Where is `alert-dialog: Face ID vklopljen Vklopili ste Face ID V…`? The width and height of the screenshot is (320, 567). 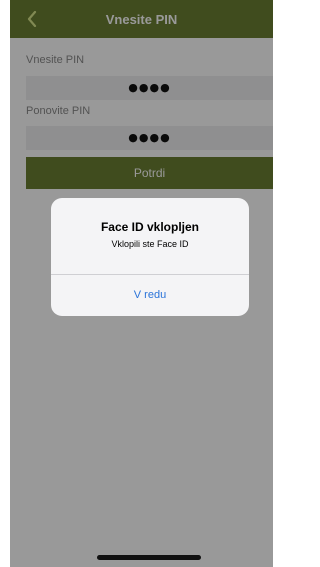 alert-dialog: Face ID vklopljen Vklopili ste Face ID V… is located at coordinates (150, 257).